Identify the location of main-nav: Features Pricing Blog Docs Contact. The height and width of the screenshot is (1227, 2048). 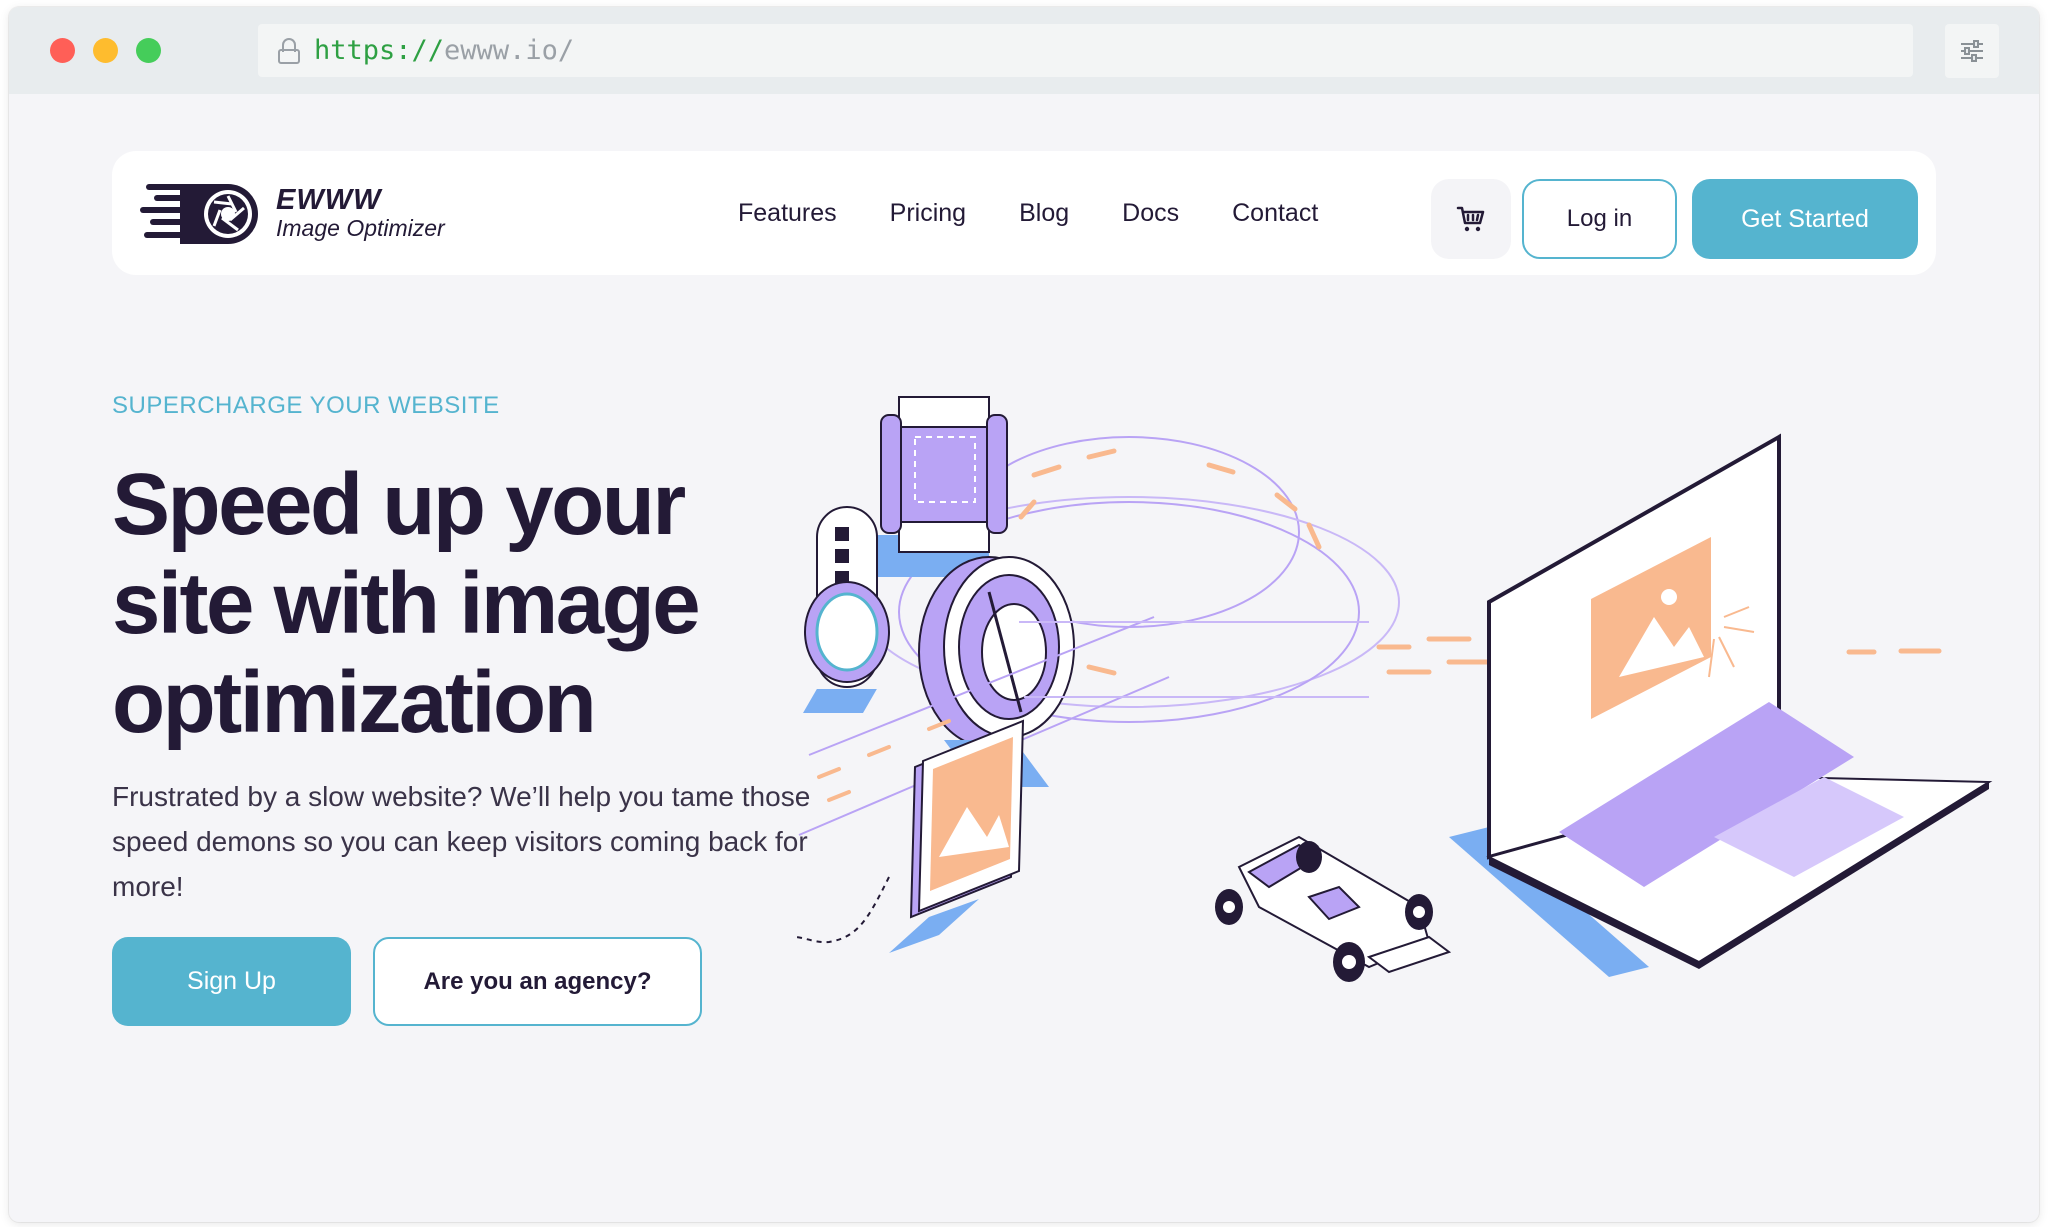
(1054, 213).